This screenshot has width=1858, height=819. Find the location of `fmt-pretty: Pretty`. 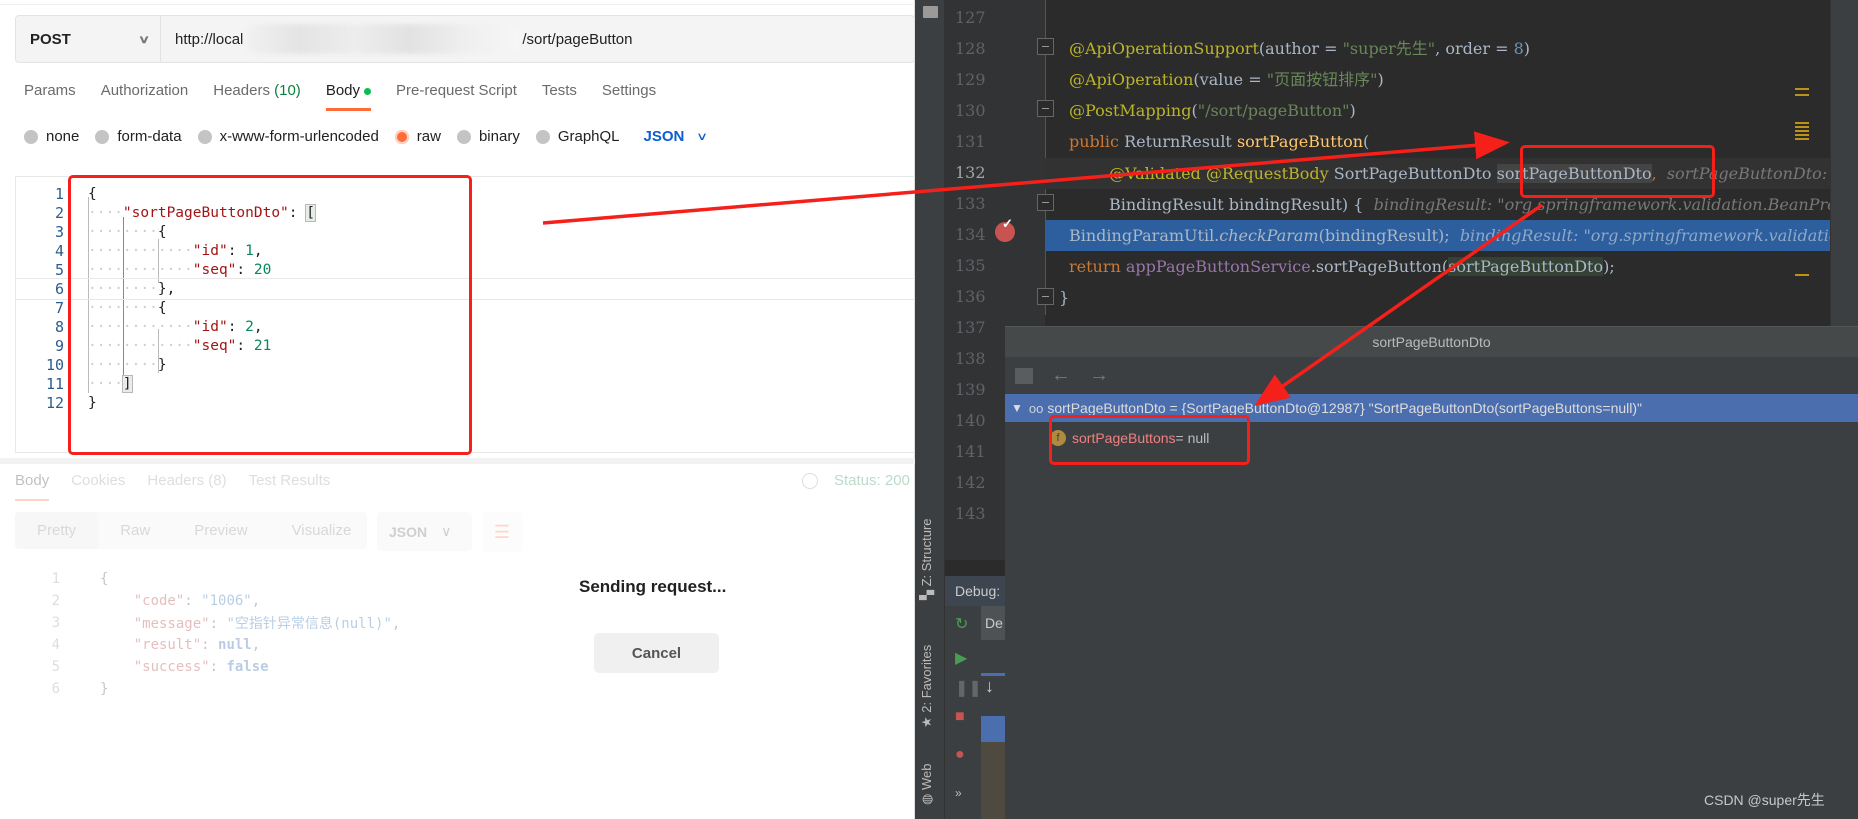

fmt-pretty: Pretty is located at coordinates (57, 530).